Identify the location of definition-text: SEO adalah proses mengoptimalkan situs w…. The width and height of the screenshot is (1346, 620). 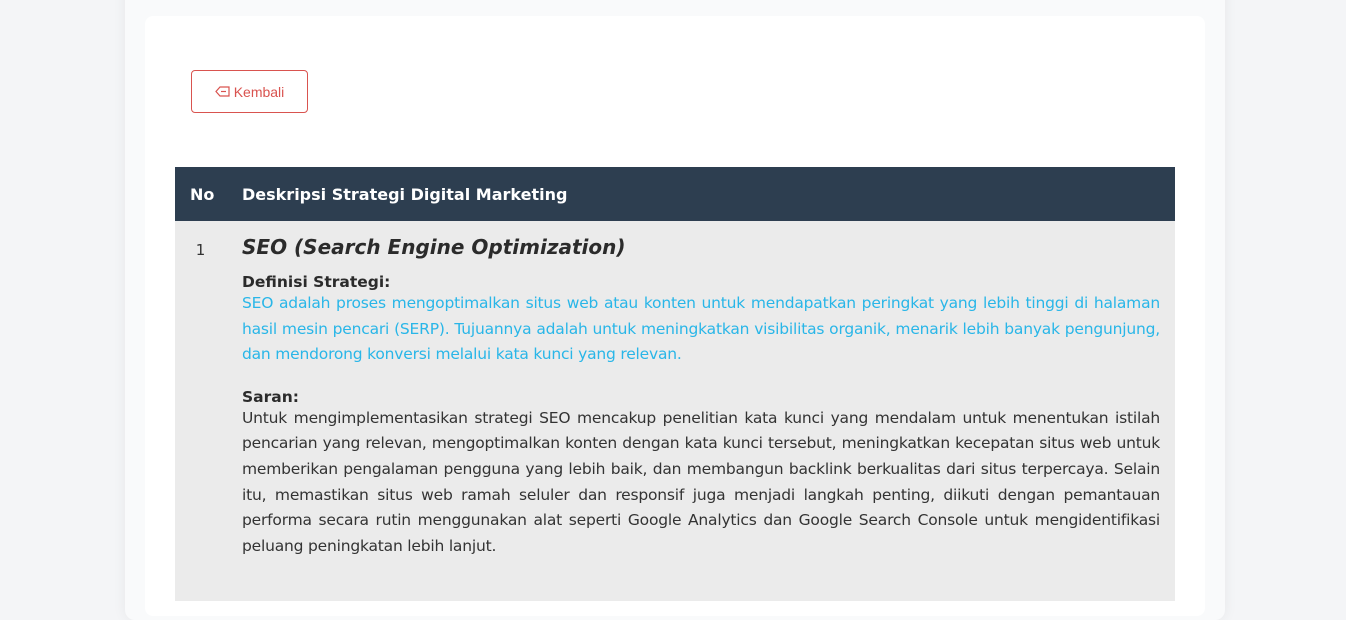
(701, 328).